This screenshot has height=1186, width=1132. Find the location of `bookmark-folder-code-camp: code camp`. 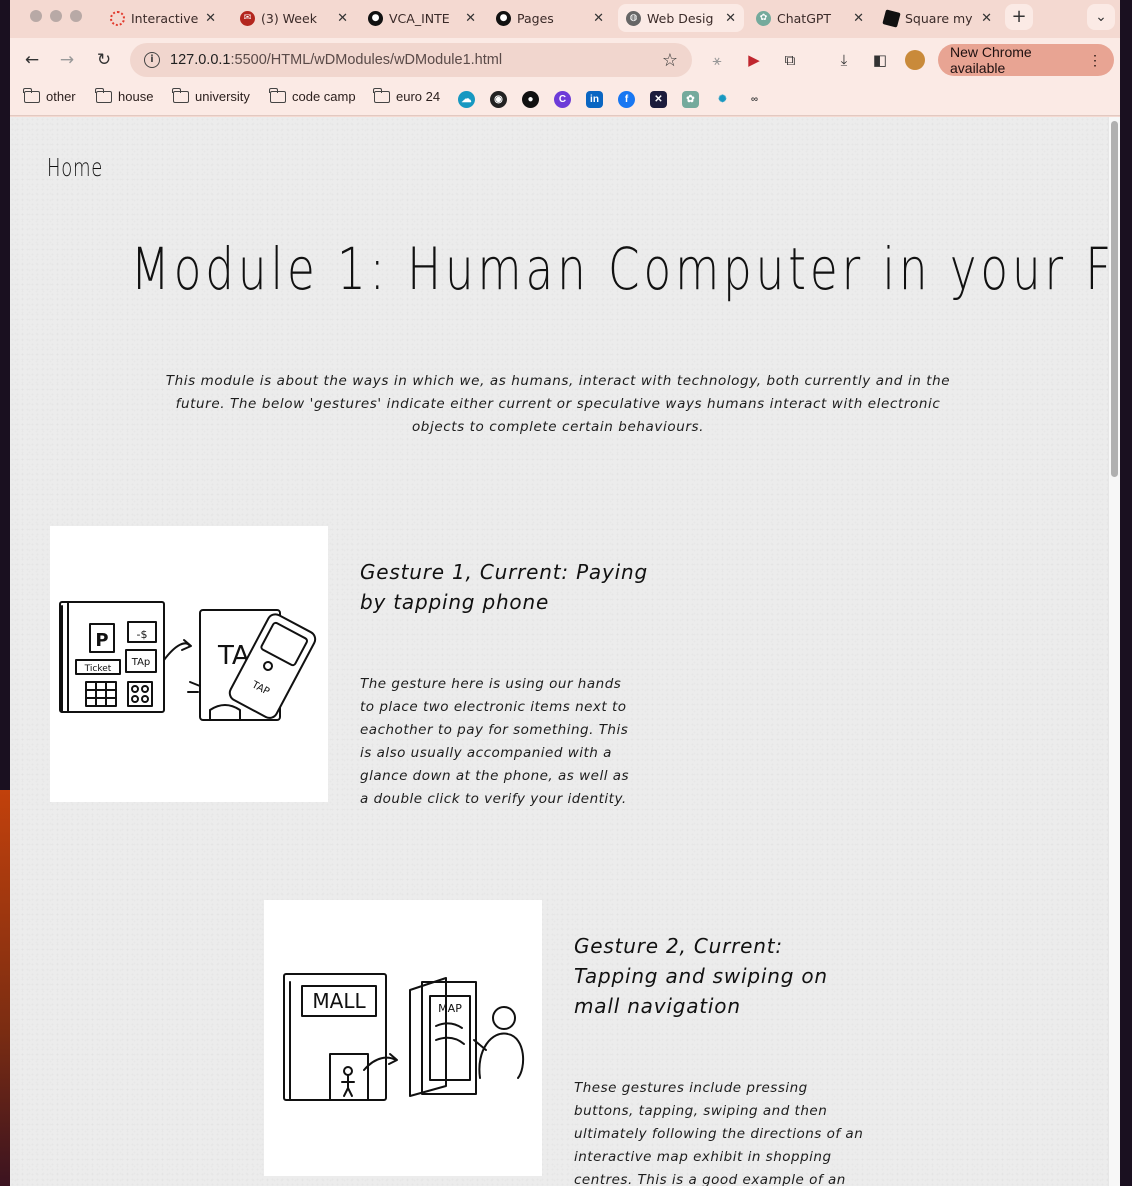

bookmark-folder-code-camp: code camp is located at coordinates (312, 95).